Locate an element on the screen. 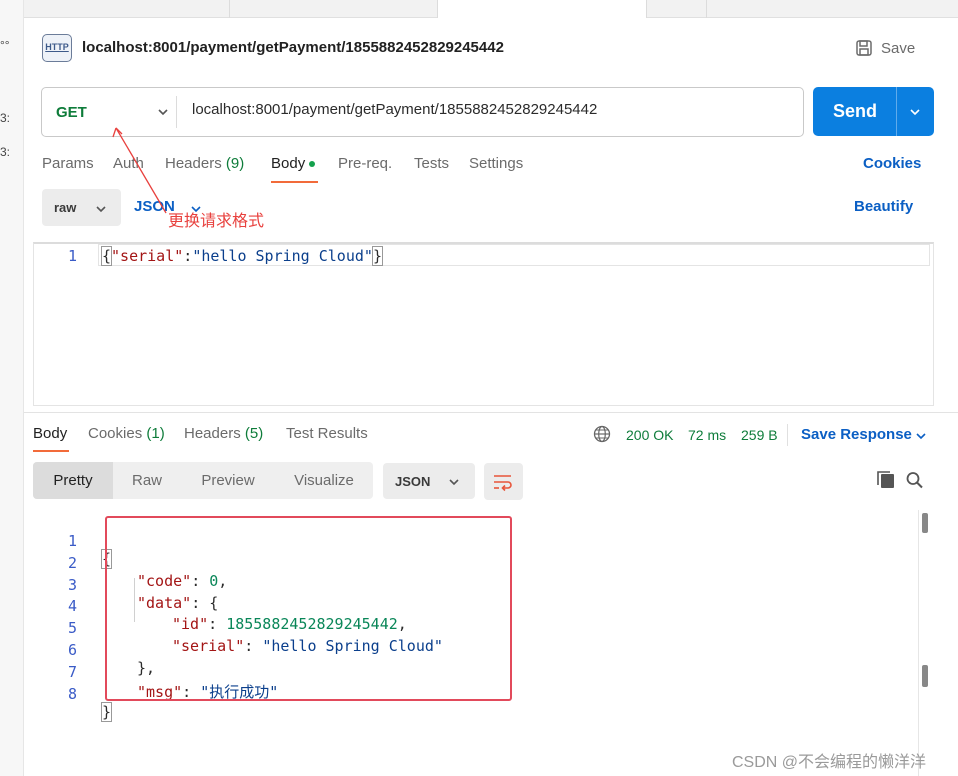 This screenshot has width=958, height=776. response-format-label: JSON is located at coordinates (413, 481).